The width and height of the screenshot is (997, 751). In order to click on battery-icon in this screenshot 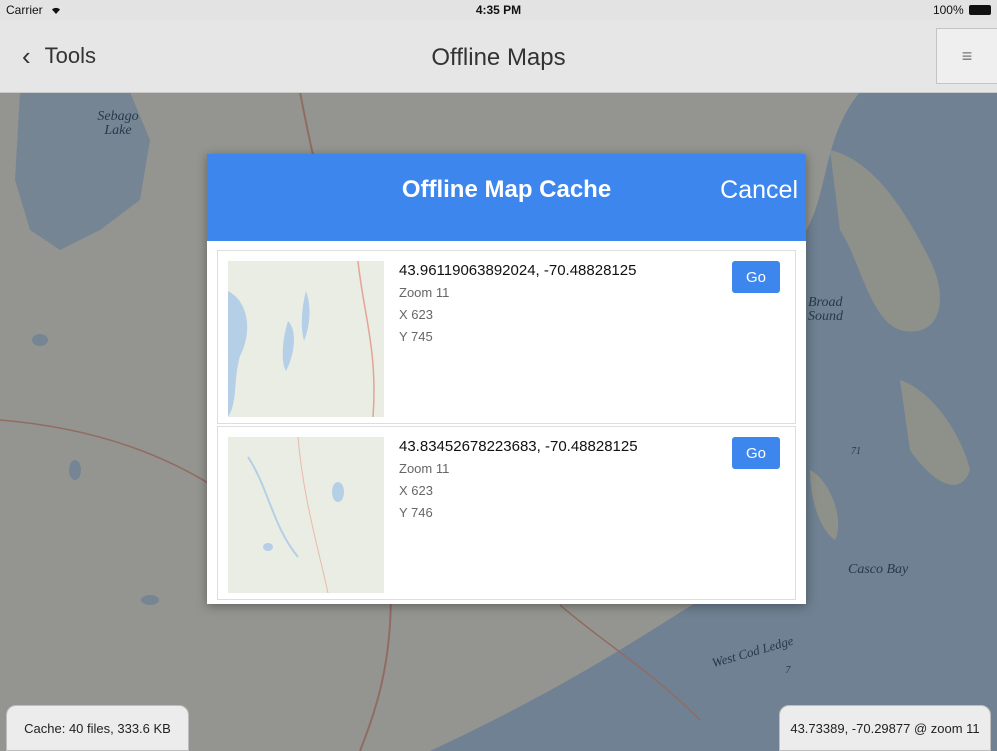, I will do `click(980, 10)`.